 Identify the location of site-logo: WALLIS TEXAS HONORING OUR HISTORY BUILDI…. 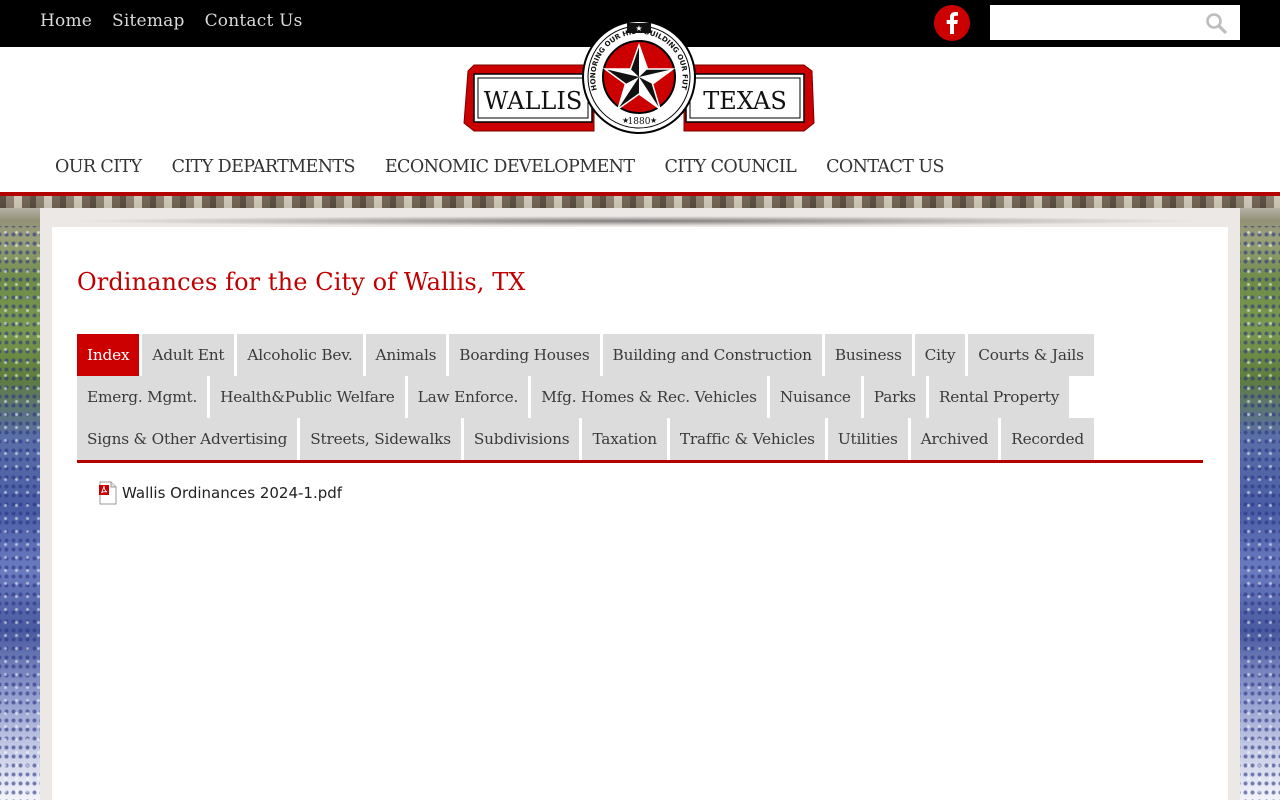
(637, 75).